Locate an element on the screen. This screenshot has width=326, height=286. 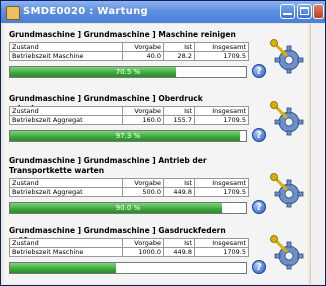
cell-vorgabe: 40.0 is located at coordinates (143, 56).